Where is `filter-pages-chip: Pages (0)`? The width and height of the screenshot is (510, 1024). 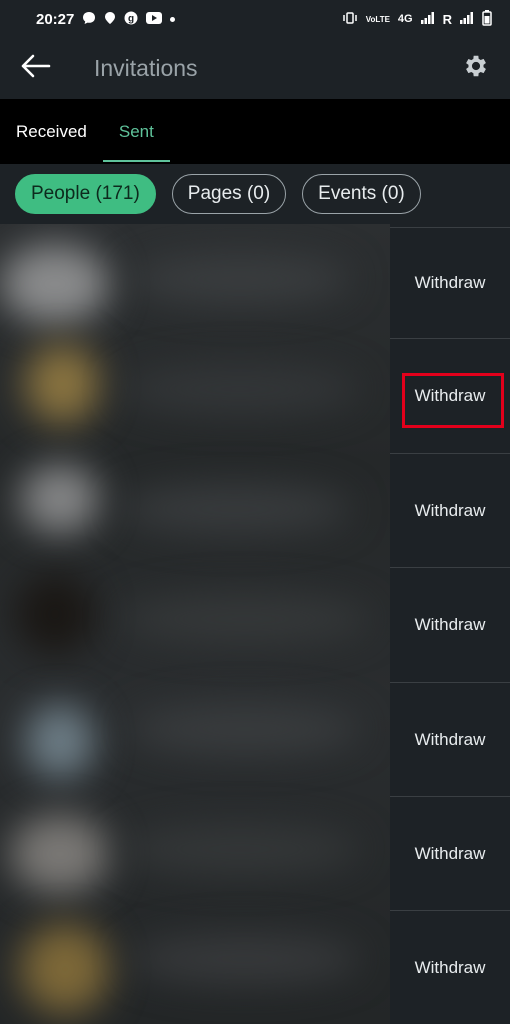
filter-pages-chip: Pages (0) is located at coordinates (229, 194).